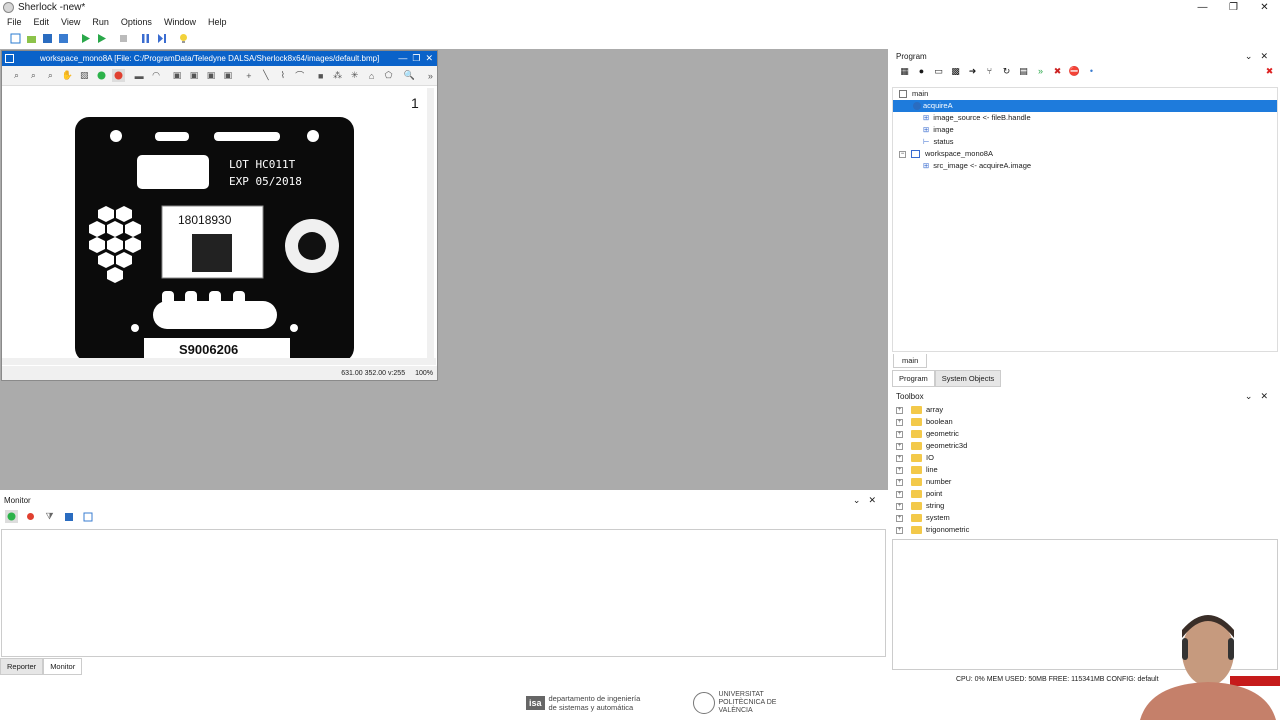 The height and width of the screenshot is (720, 1280). What do you see at coordinates (31, 38) in the screenshot?
I see `open-icon` at bounding box center [31, 38].